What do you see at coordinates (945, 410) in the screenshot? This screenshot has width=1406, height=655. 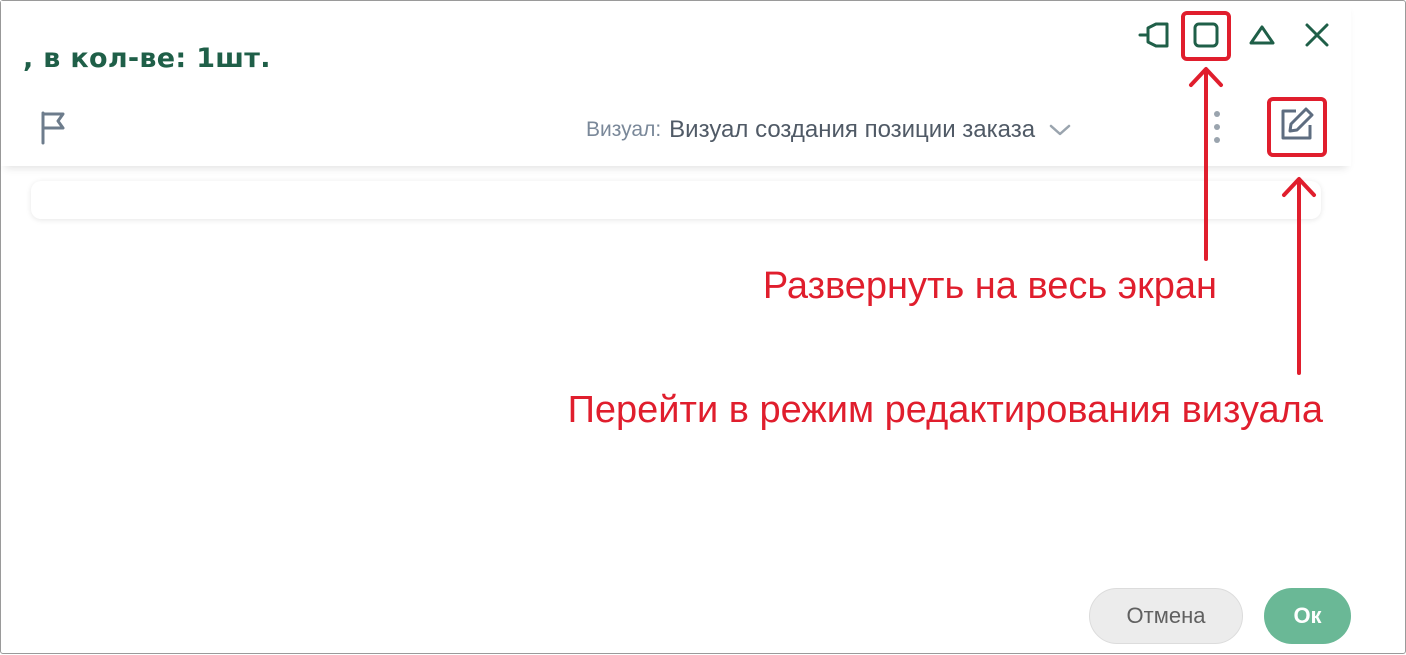 I see `edit-hint: Перейти в режим редактирования визуала` at bounding box center [945, 410].